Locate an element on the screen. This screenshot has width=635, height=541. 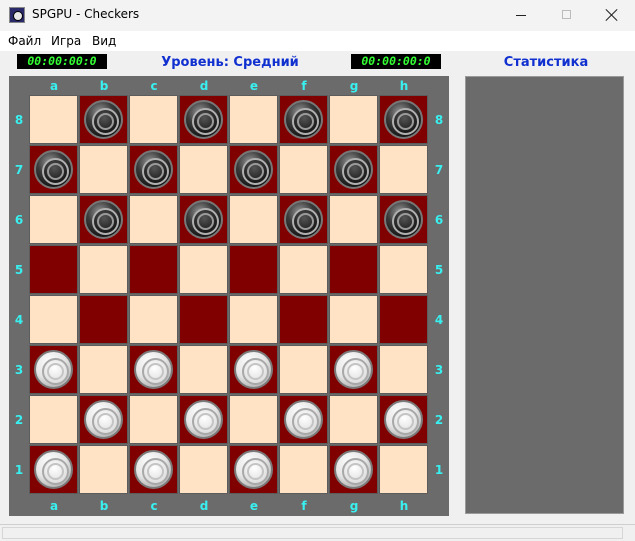
square-h8 is located at coordinates (403, 119).